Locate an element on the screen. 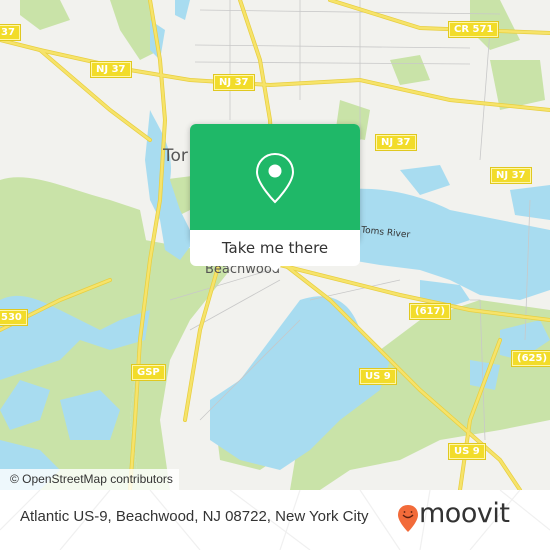  moovit-pin-icon is located at coordinates (408, 518).